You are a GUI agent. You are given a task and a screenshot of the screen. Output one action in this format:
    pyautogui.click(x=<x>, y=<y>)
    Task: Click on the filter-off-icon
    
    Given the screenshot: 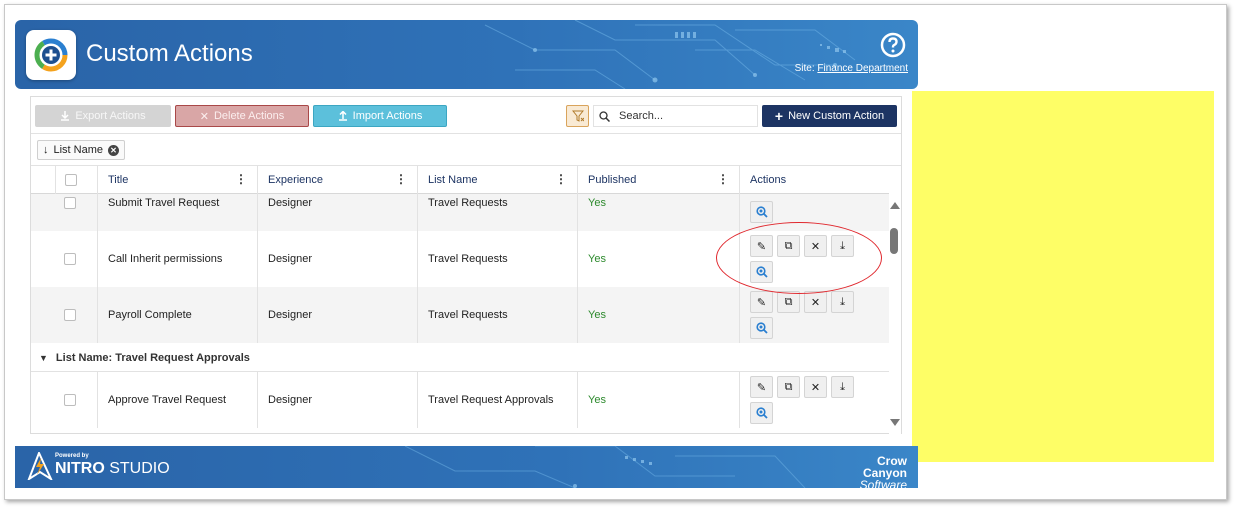 What is the action you would take?
    pyautogui.click(x=577, y=116)
    